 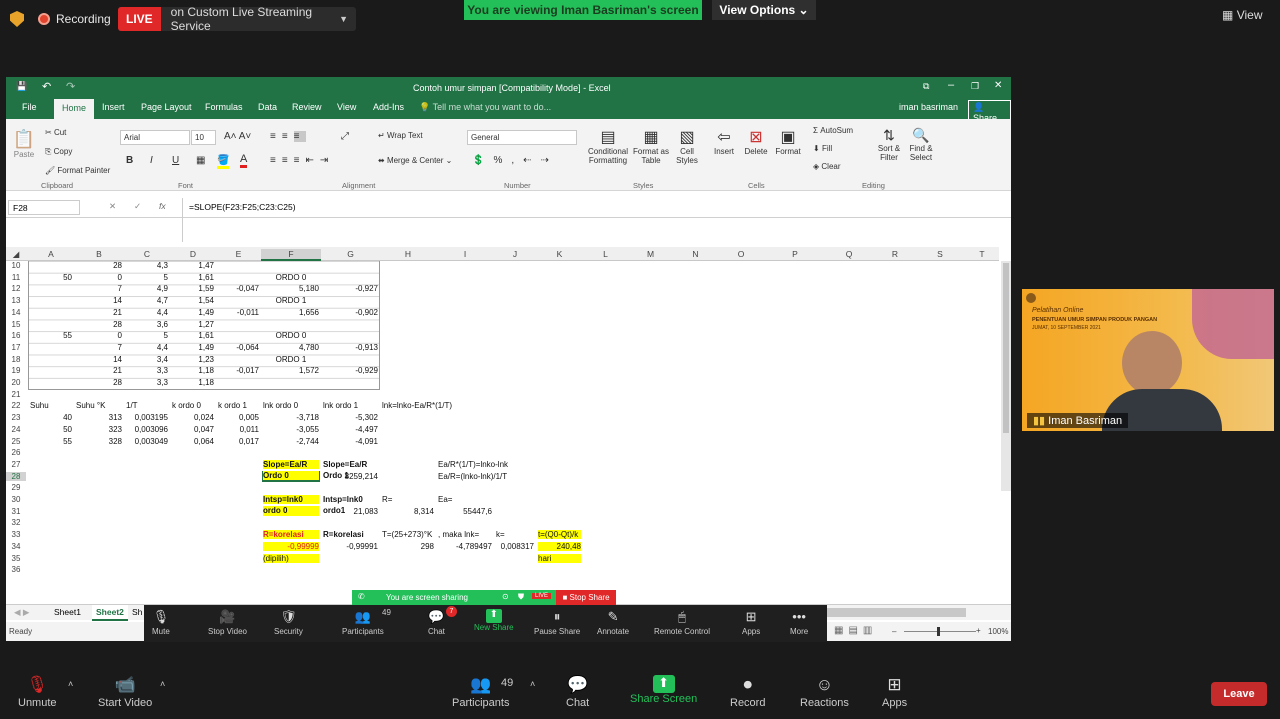 What do you see at coordinates (193, 417) in the screenshot?
I see `cell-D23: 0,024` at bounding box center [193, 417].